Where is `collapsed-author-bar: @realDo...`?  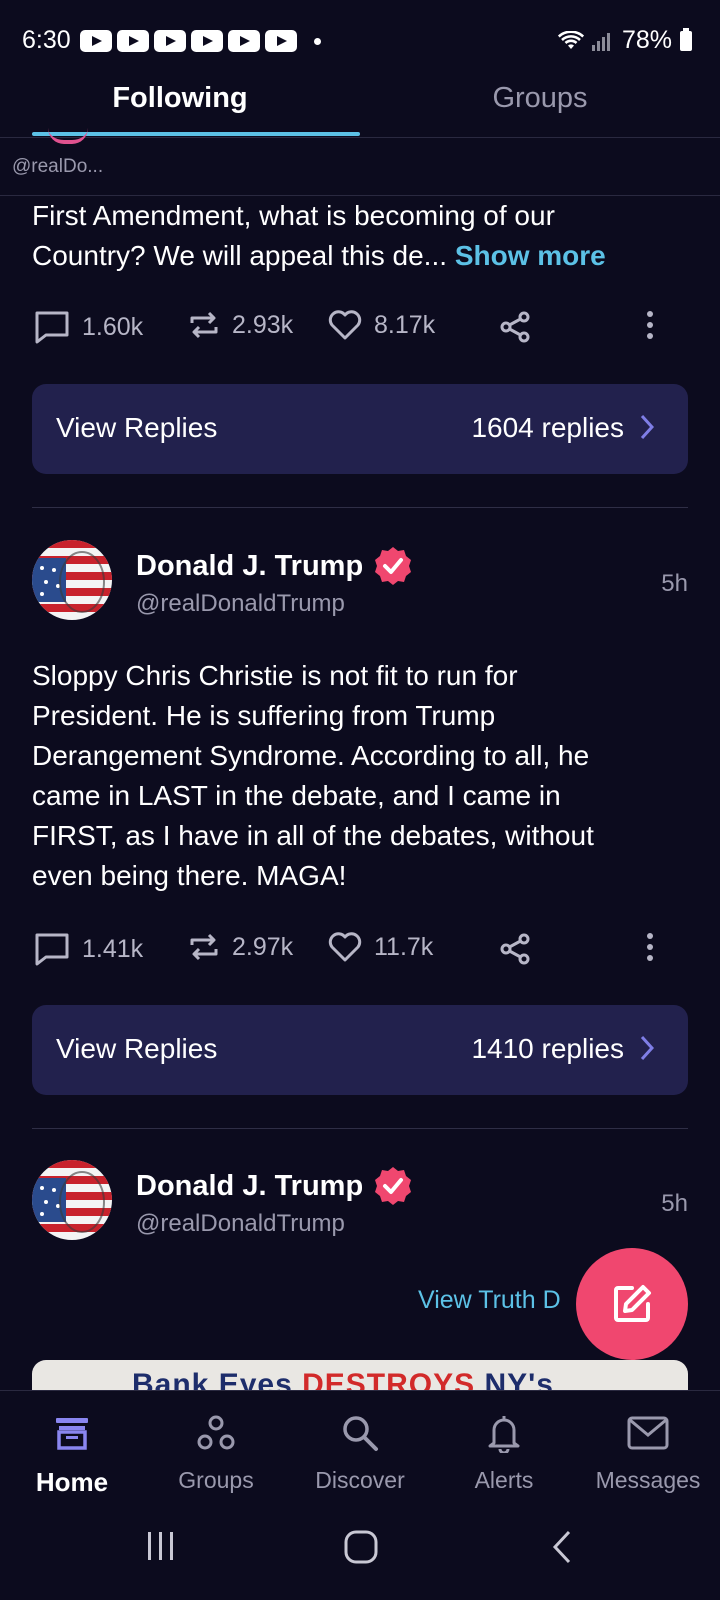
collapsed-author-bar: @realDo... is located at coordinates (360, 167).